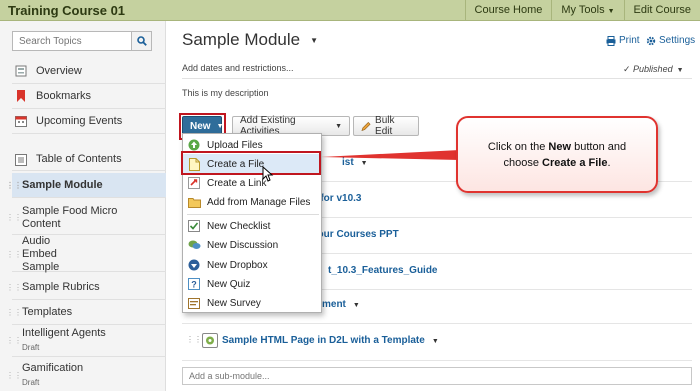 Image resolution: width=700 pixels, height=391 pixels. Describe the element at coordinates (21, 121) in the screenshot. I see `calendar-icon` at that location.